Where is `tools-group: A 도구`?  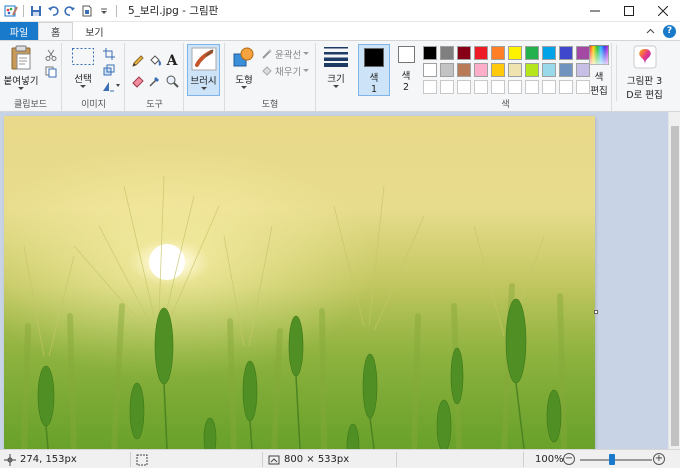
tools-group: A 도구 is located at coordinates (155, 77).